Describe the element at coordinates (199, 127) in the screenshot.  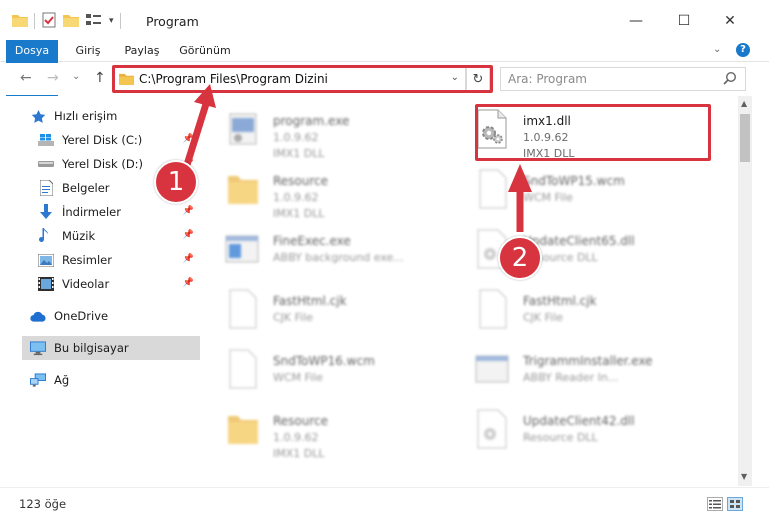
I see `arrow-to-address-icon` at that location.